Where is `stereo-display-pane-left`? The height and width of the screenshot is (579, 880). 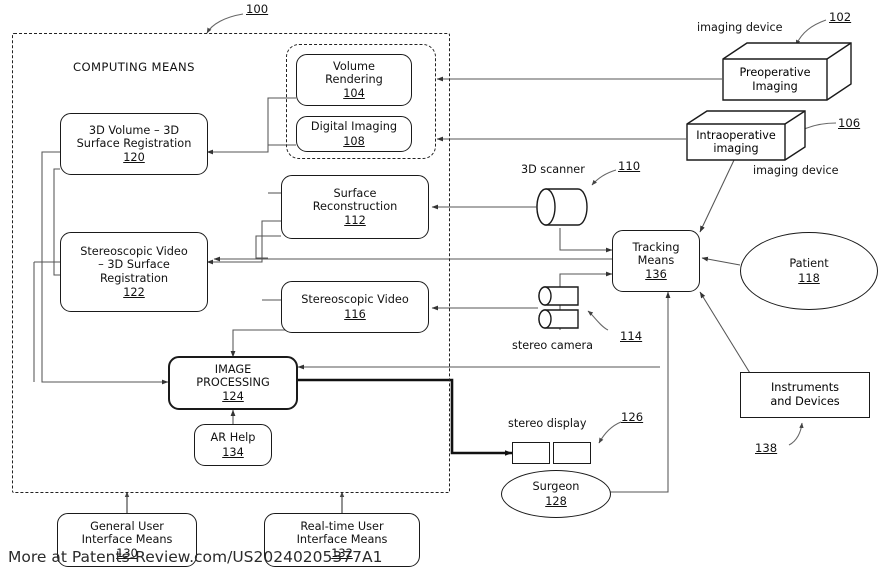
stereo-display-pane-left is located at coordinates (531, 453).